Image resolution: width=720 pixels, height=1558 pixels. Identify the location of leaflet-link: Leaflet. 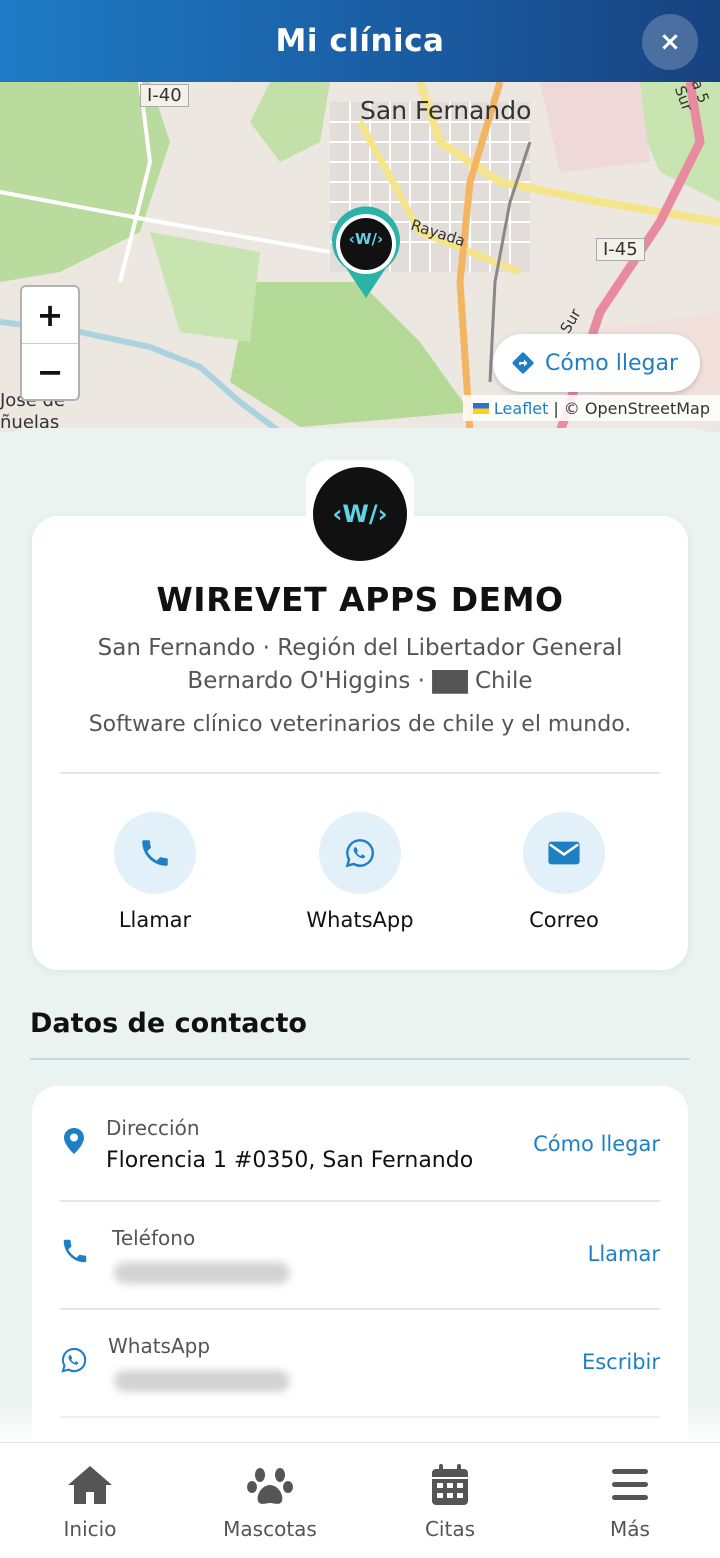
(521, 408).